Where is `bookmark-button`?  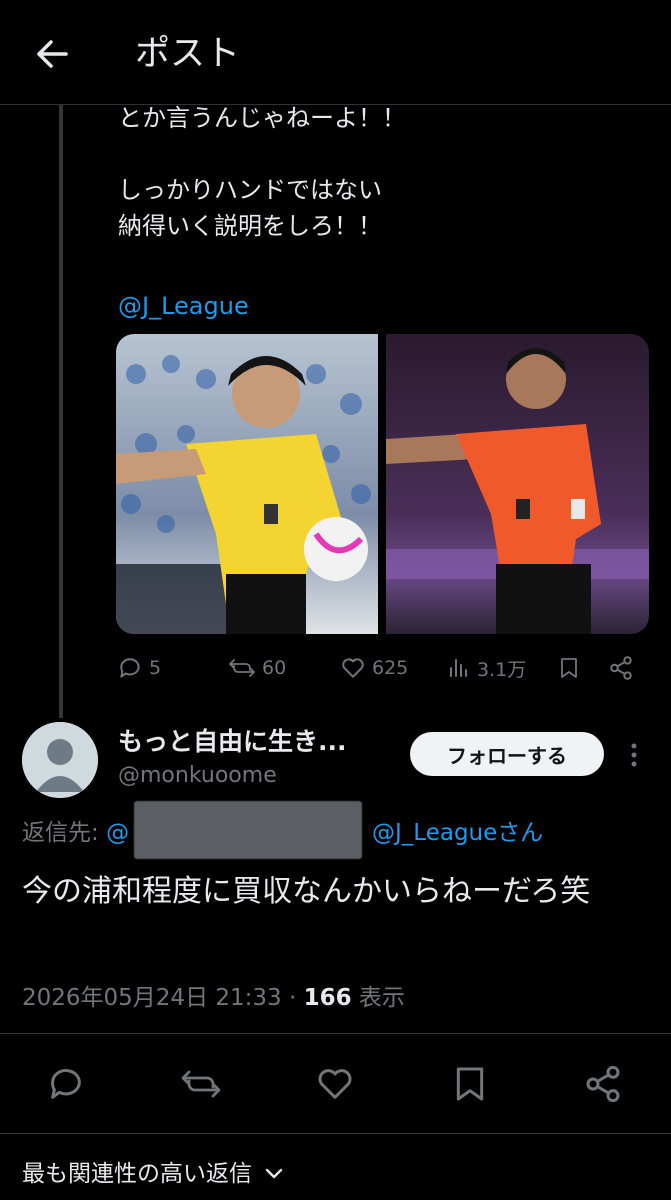 bookmark-button is located at coordinates (470, 1084).